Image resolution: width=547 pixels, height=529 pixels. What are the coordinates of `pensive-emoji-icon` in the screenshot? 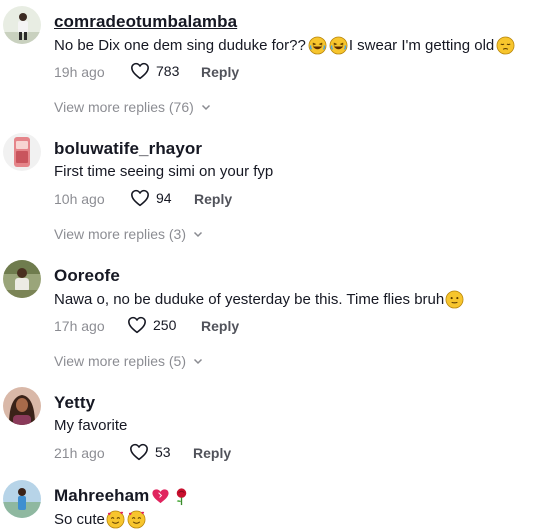 It's located at (505, 45).